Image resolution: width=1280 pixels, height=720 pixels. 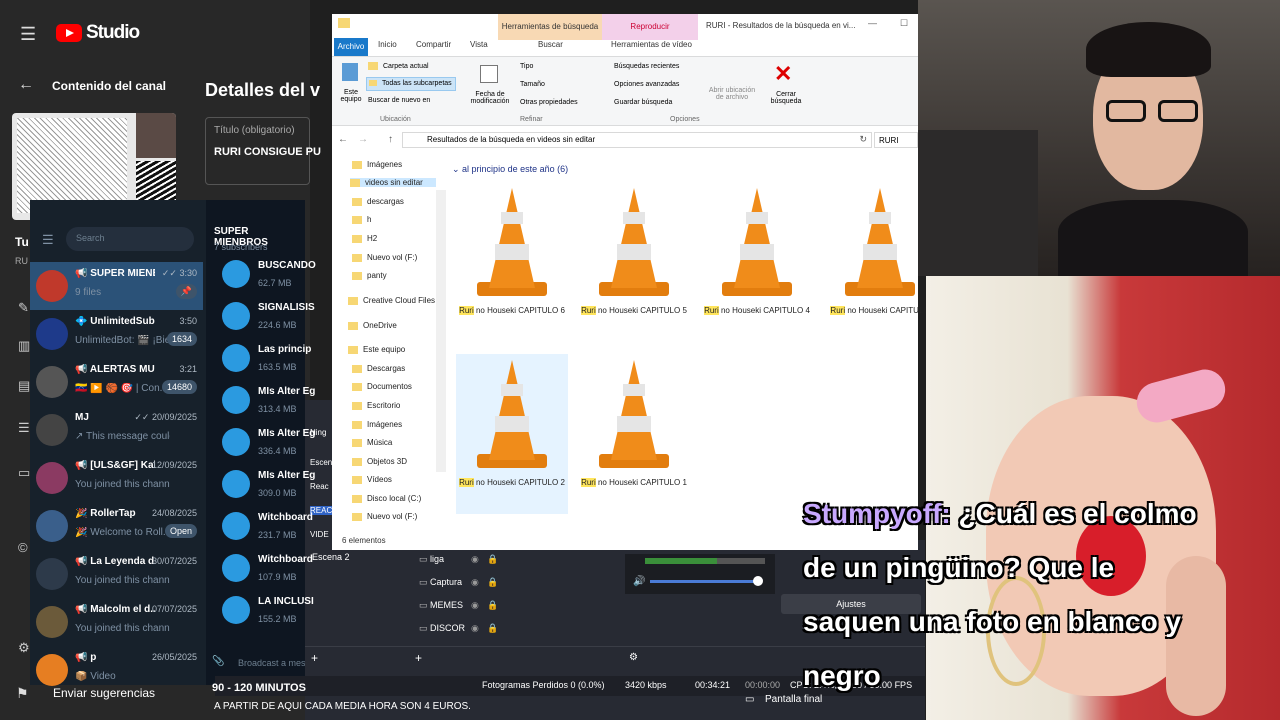 I want to click on studio-logo: Studio, so click(x=98, y=33).